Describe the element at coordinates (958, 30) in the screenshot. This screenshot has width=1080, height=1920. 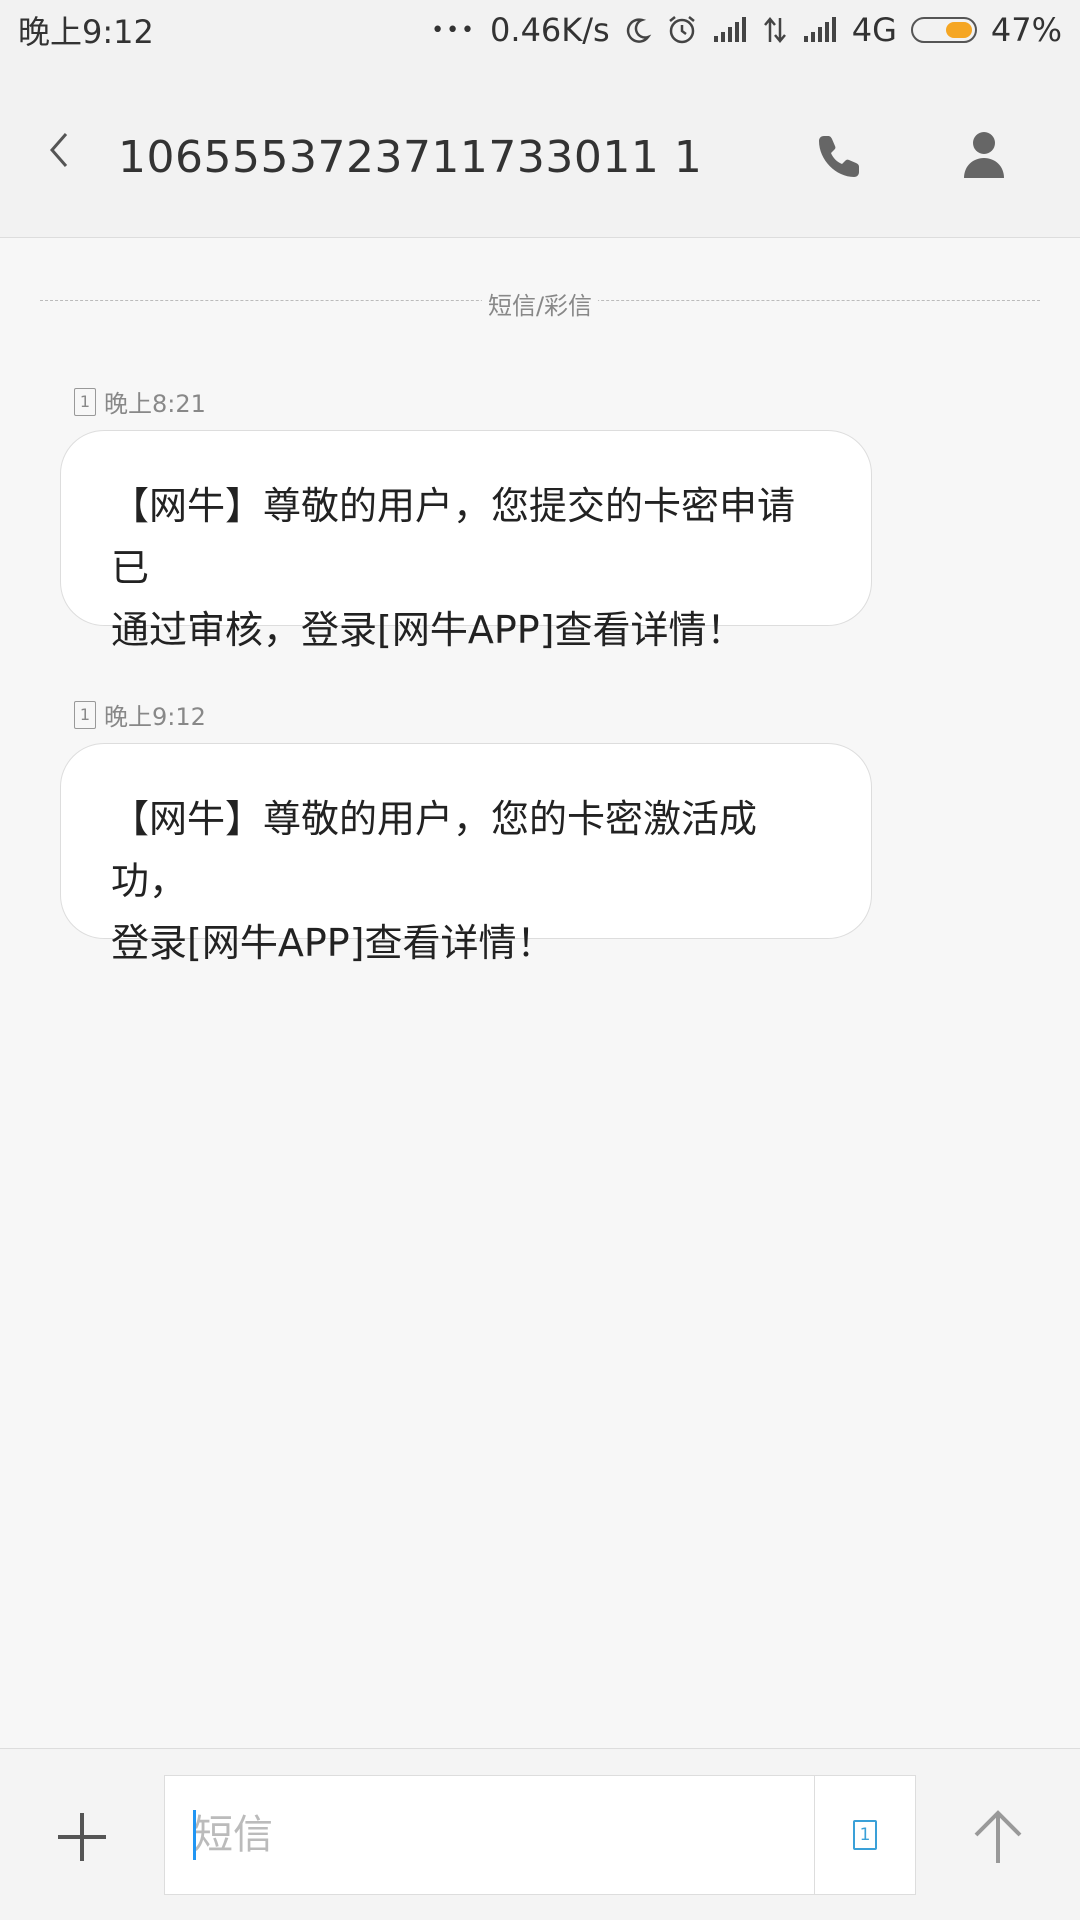
I see `battery-level` at that location.